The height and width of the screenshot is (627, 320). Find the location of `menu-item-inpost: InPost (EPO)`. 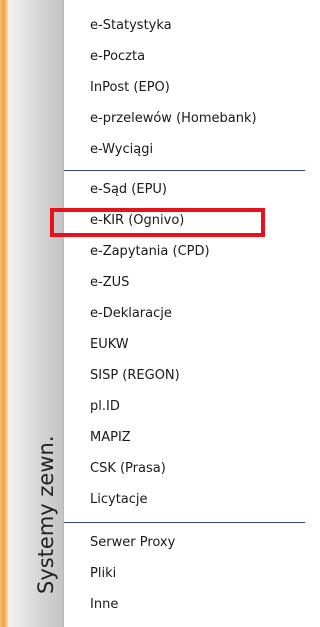

menu-item-inpost: InPost (EPO) is located at coordinates (184, 88).